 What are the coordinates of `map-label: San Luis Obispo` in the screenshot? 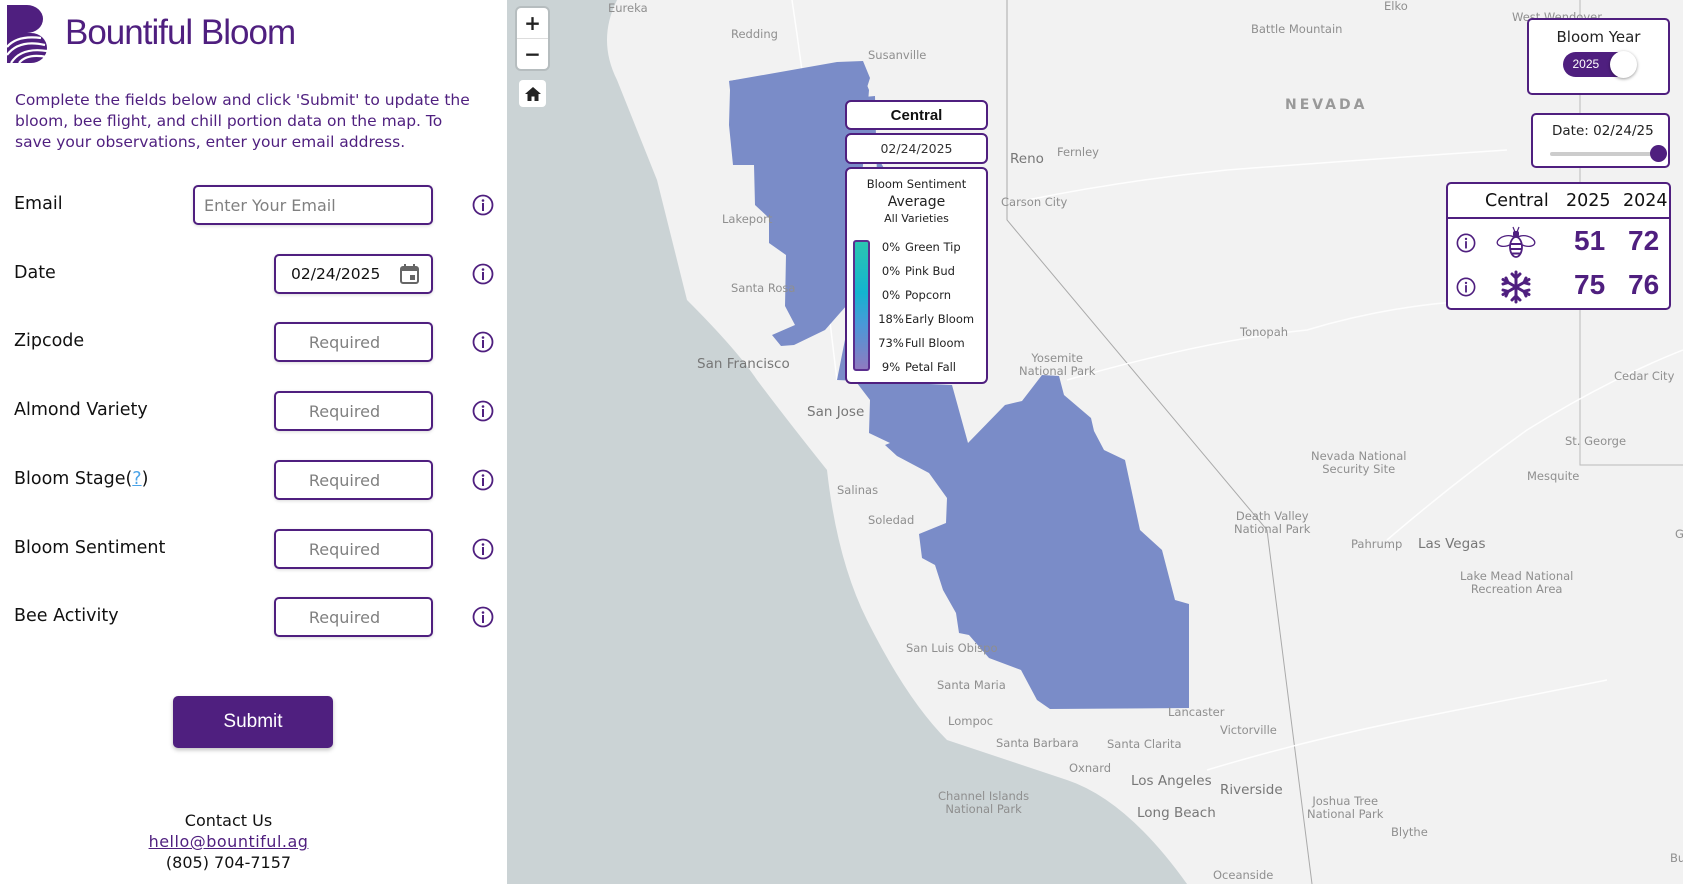 It's located at (952, 648).